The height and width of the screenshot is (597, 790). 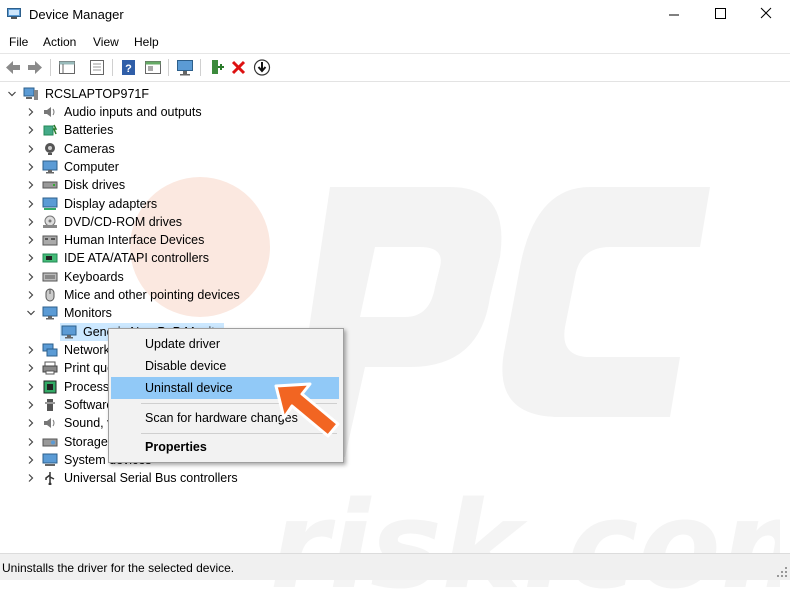 What do you see at coordinates (95, 185) in the screenshot?
I see `tree-item-label: Disk drives` at bounding box center [95, 185].